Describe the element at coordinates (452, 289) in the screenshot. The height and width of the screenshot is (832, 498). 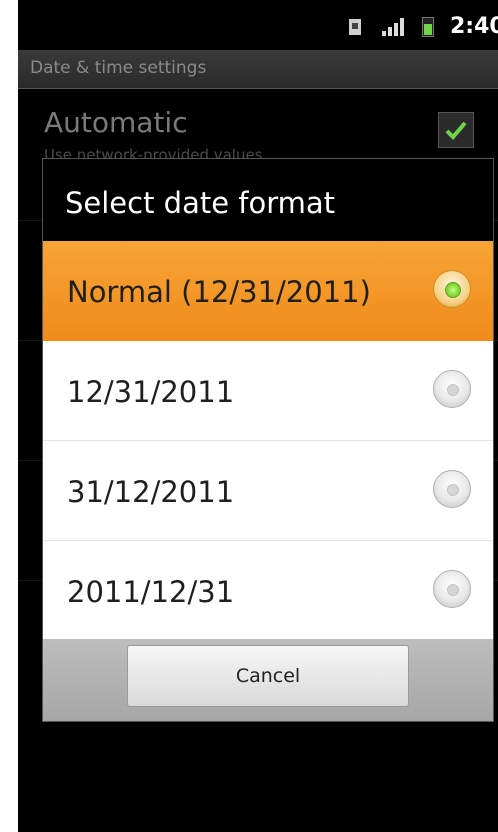
I see `radio-selected-icon` at that location.